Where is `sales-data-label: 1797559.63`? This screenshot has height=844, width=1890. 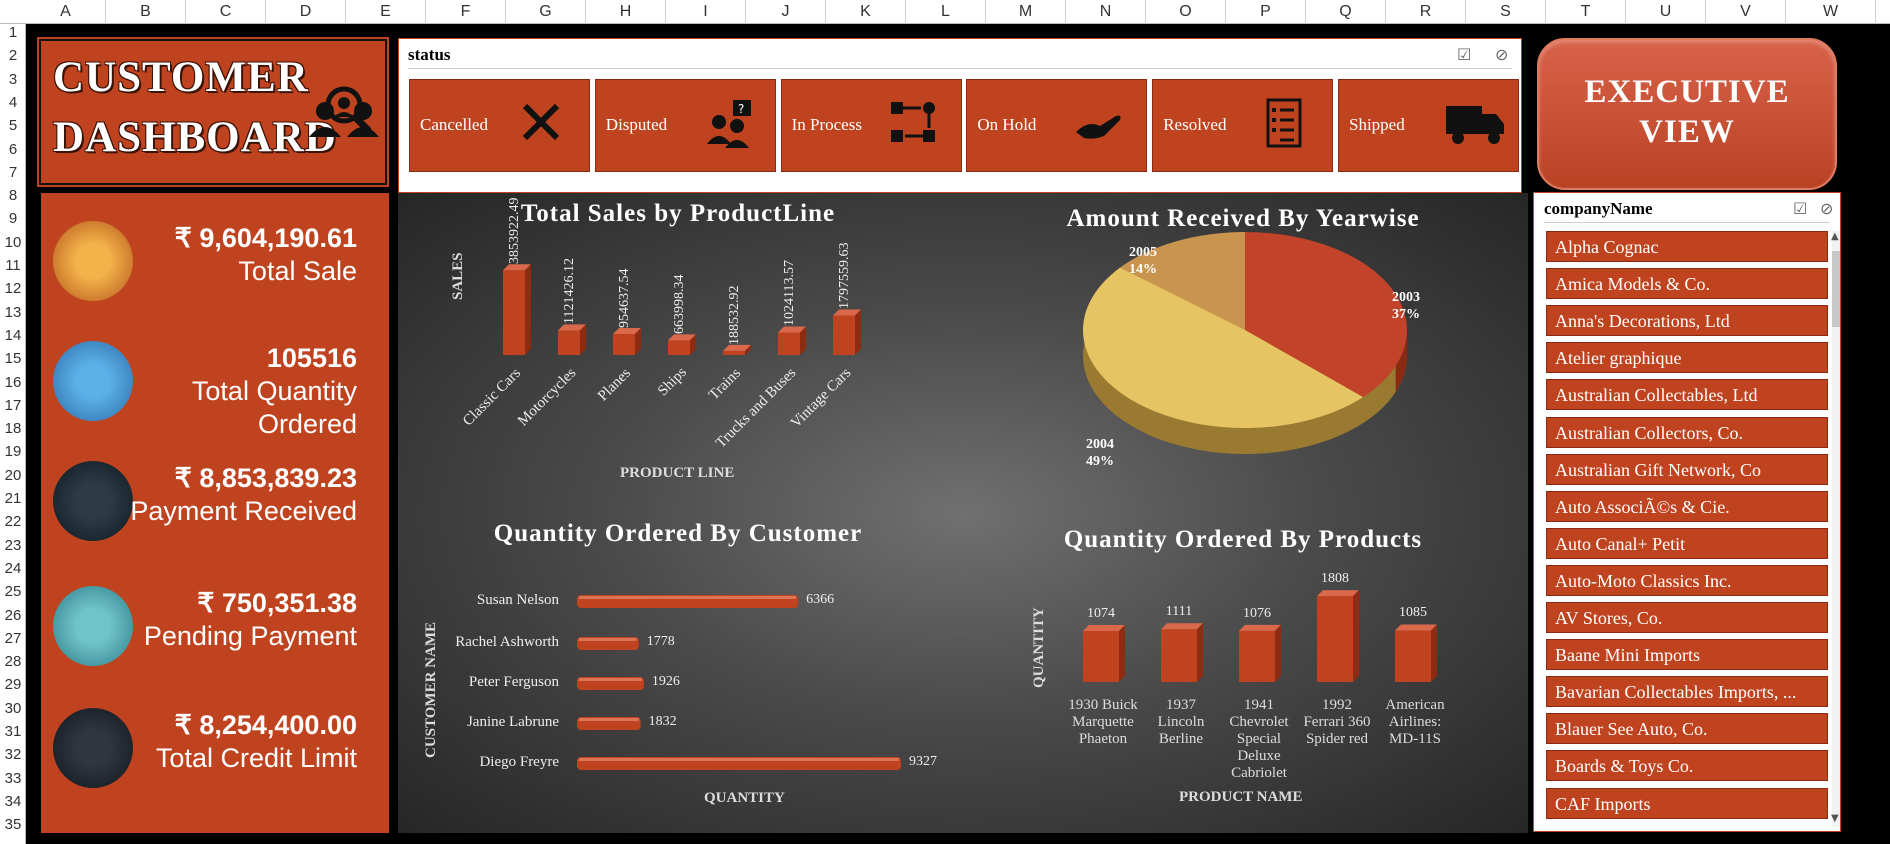
sales-data-label: 1797559.63 is located at coordinates (844, 276).